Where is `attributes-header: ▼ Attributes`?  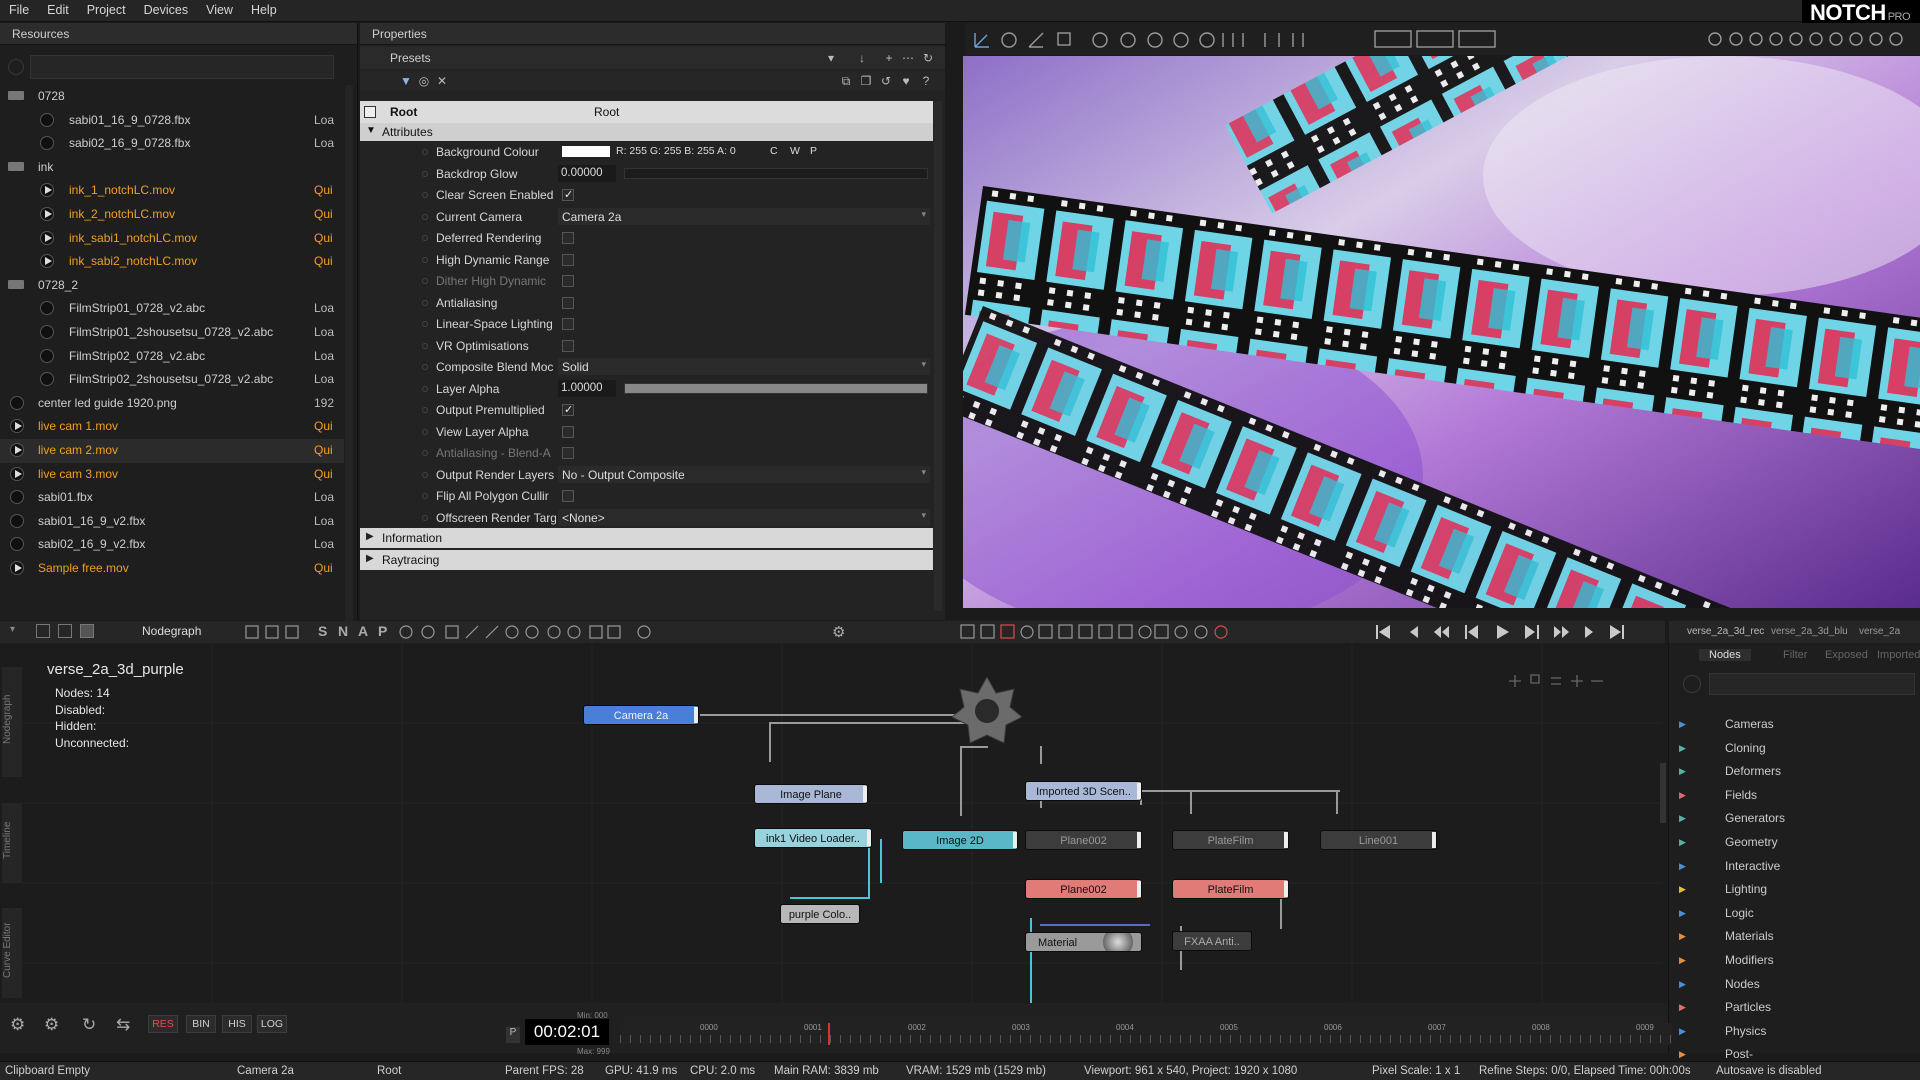 attributes-header: ▼ Attributes is located at coordinates (646, 132).